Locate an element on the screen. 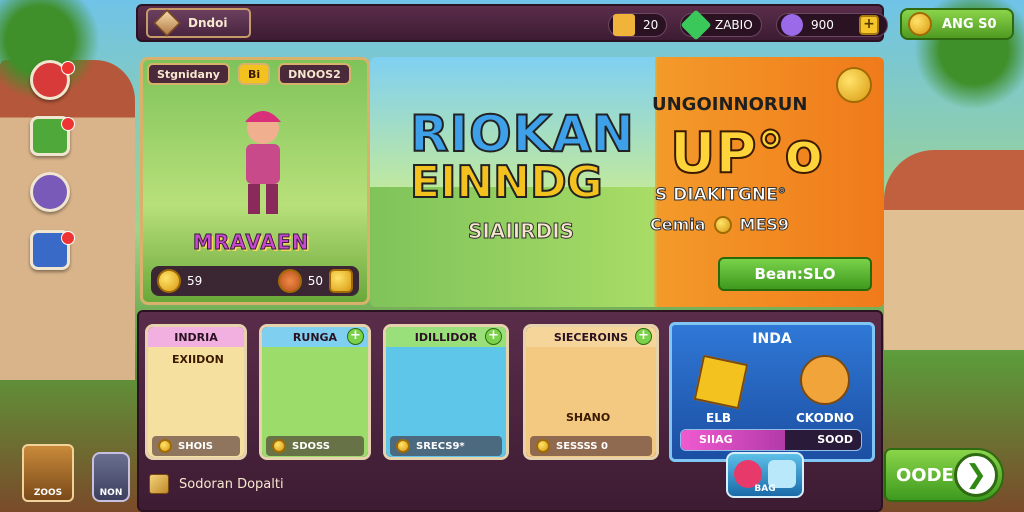 Image resolution: width=1024 pixels, height=512 pixels. card-body: SDOSS is located at coordinates (315, 402).